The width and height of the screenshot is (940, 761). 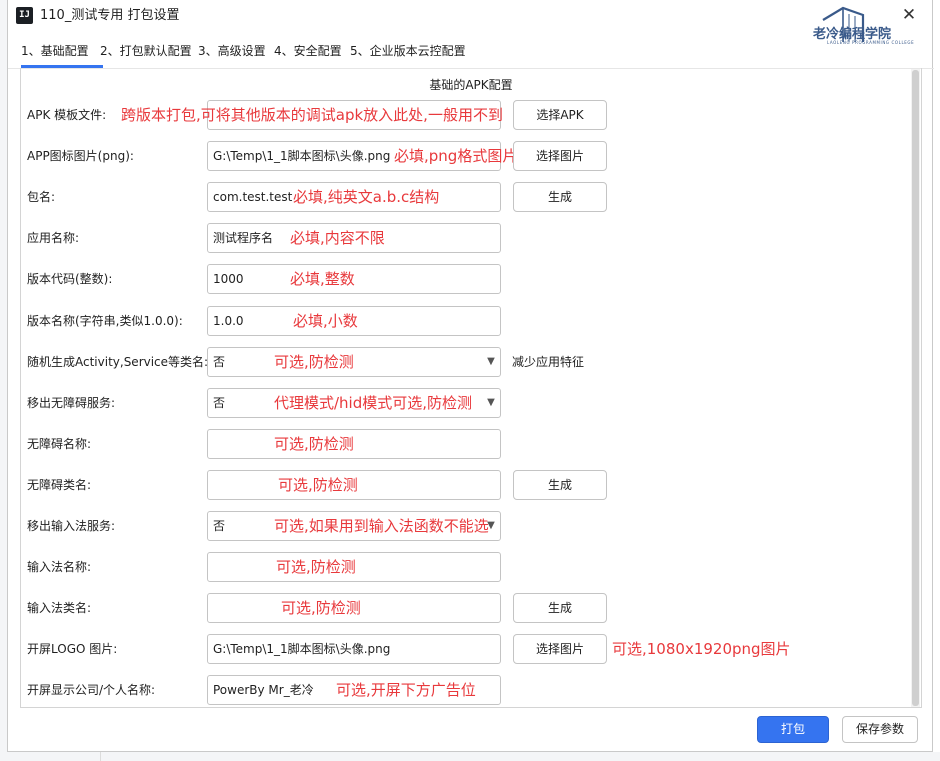 I want to click on row-4-label: 应用名称:, so click(x=53, y=238).